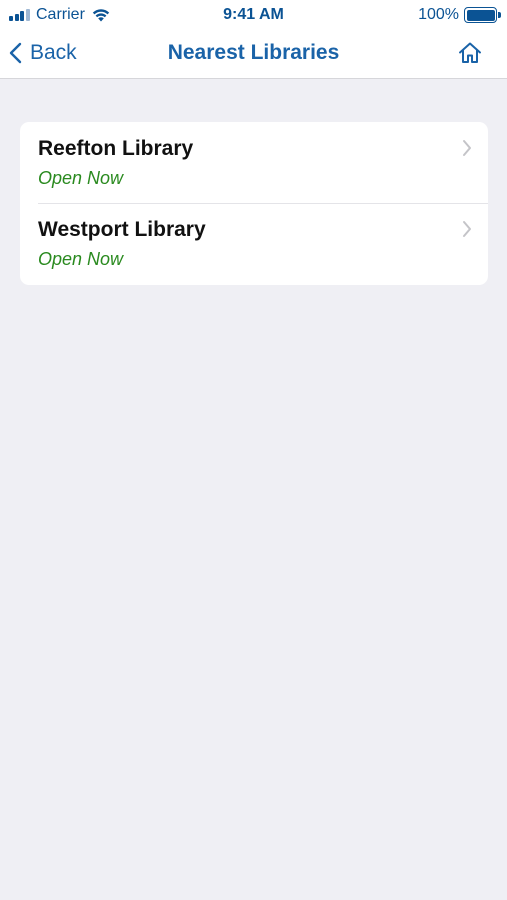 The height and width of the screenshot is (900, 507). I want to click on status-right: 100%, so click(459, 15).